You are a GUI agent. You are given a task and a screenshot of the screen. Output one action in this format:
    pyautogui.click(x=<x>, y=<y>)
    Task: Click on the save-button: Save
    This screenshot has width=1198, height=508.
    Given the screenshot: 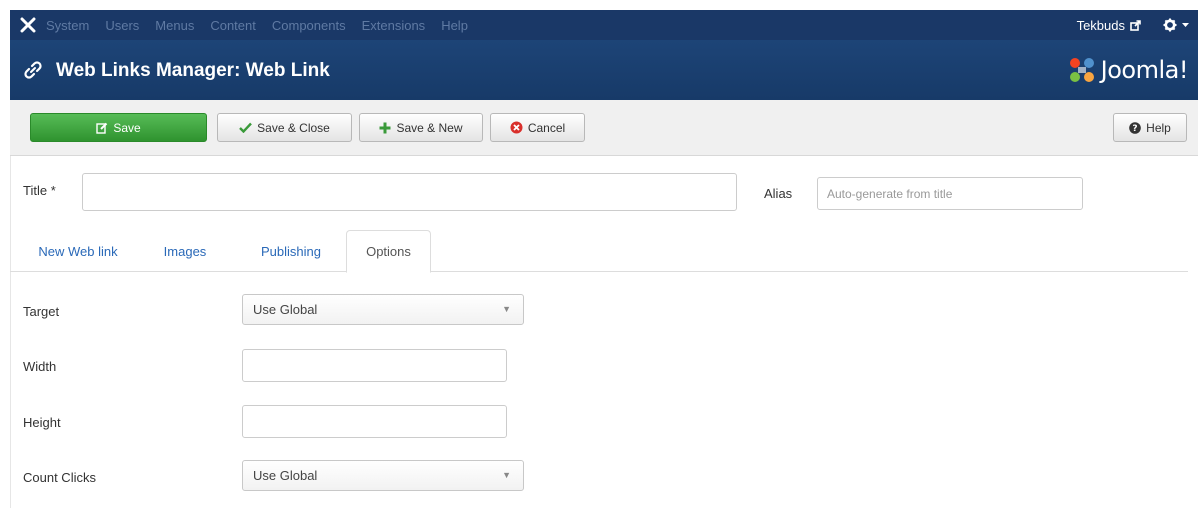 What is the action you would take?
    pyautogui.click(x=118, y=127)
    